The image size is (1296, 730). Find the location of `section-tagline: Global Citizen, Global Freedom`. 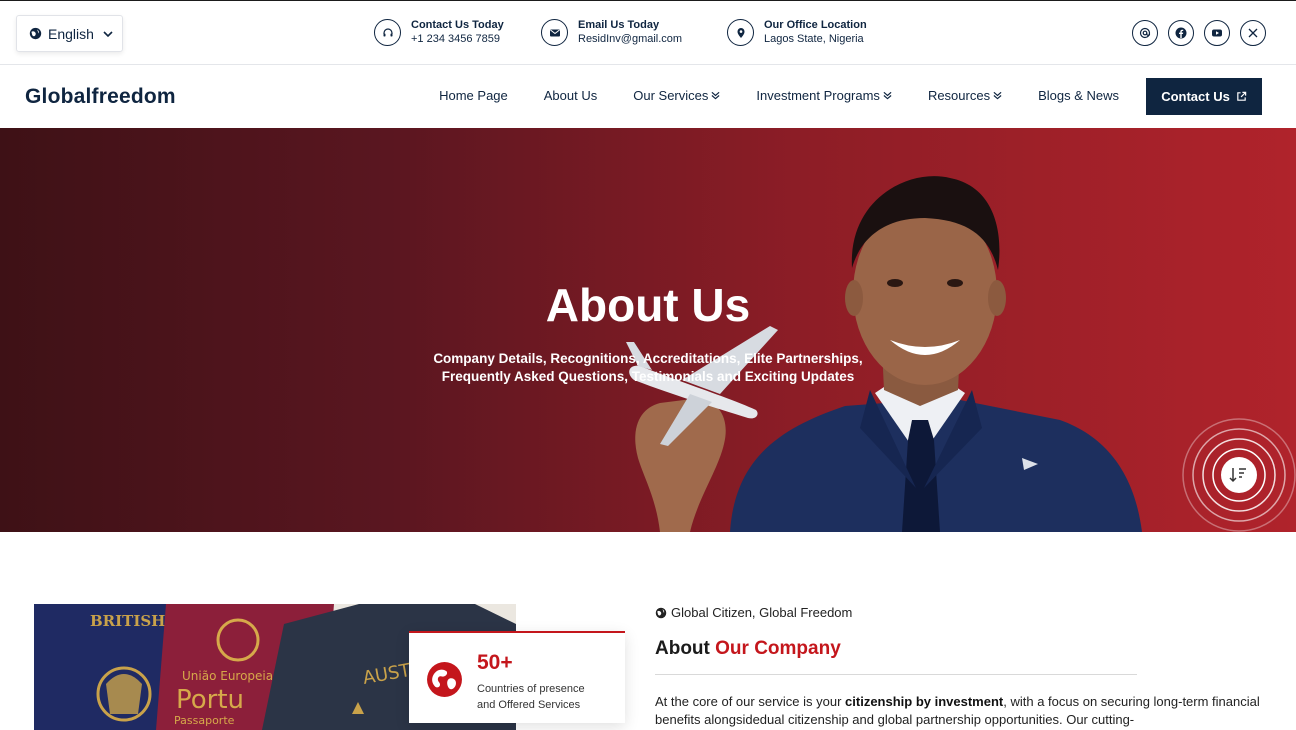

section-tagline: Global Citizen, Global Freedom is located at coordinates (753, 612).